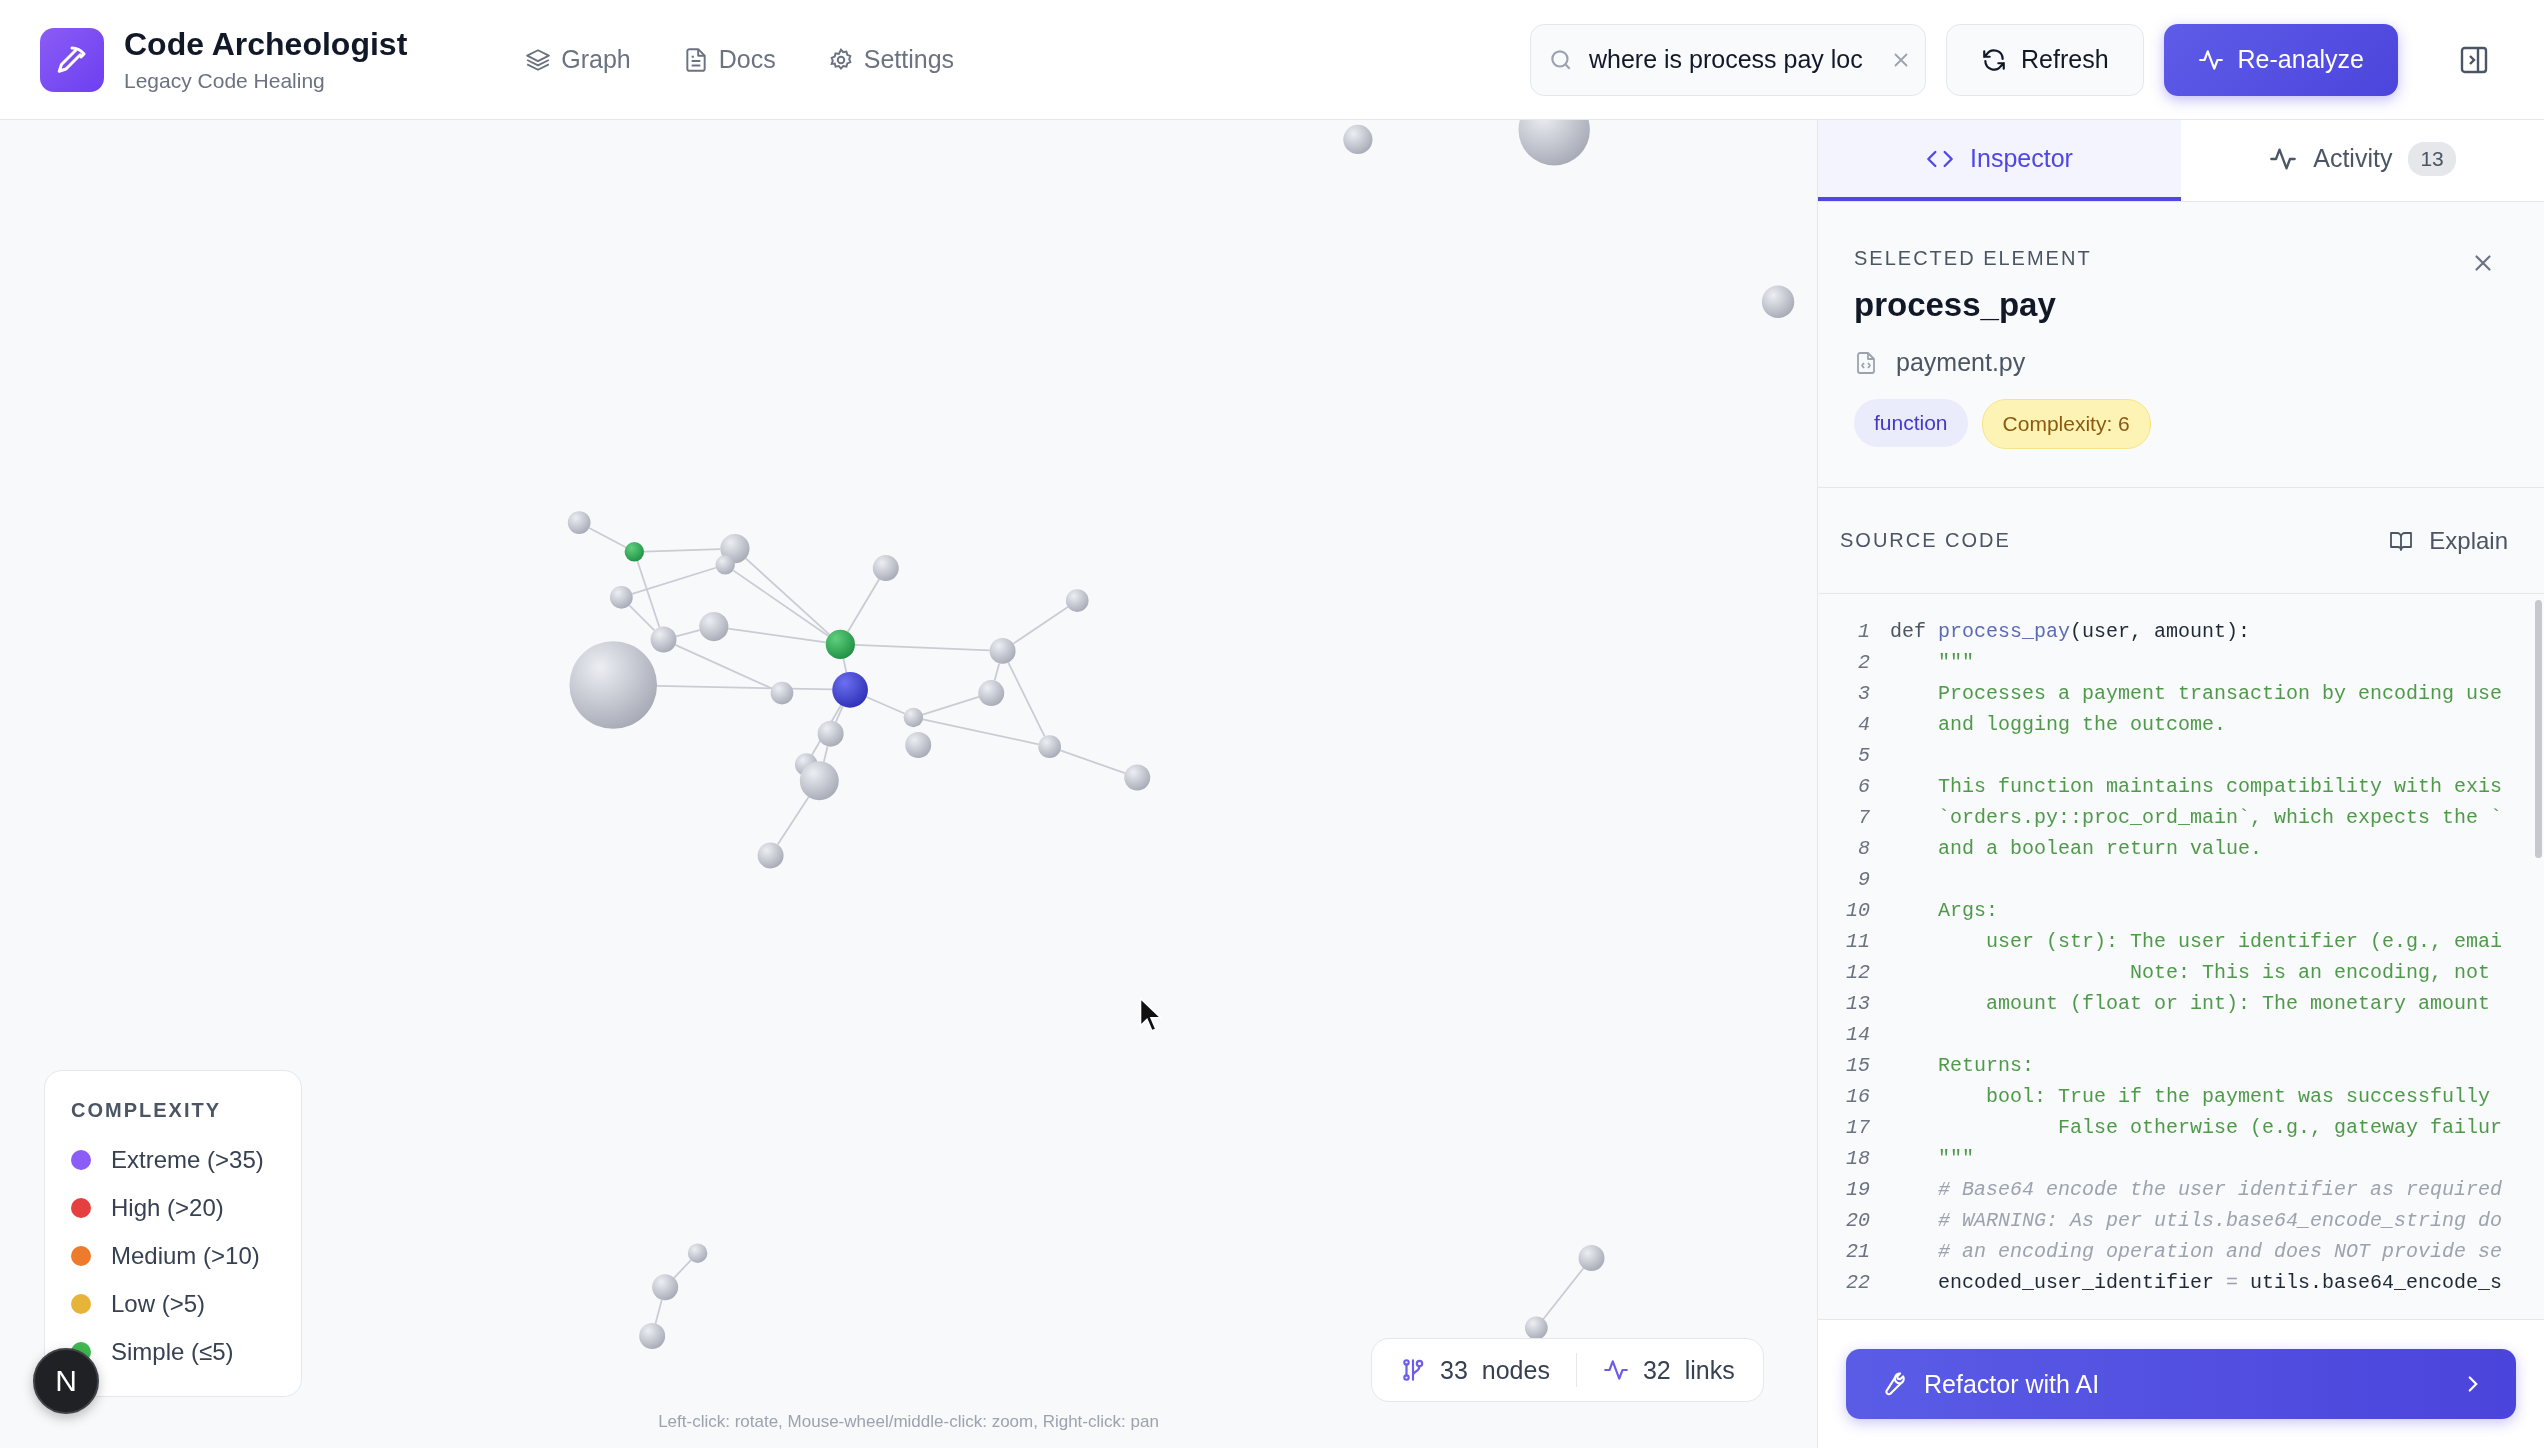  Describe the element at coordinates (2220, 1220) in the screenshot. I see `code-line: # WARNING: As per utils.base64_encode_string do` at that location.